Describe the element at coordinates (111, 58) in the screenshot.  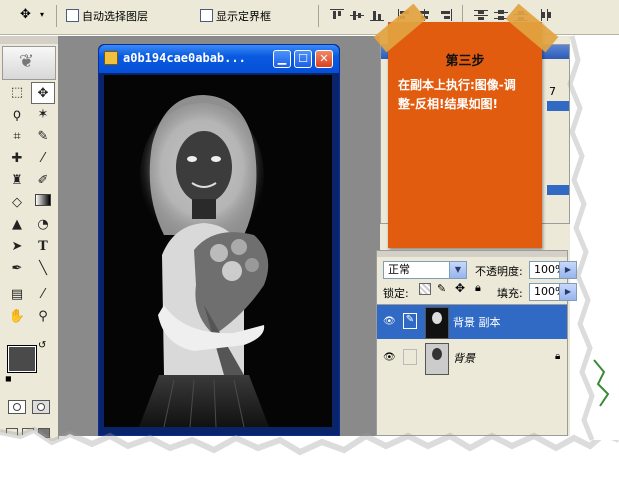
I see `document-icon` at that location.